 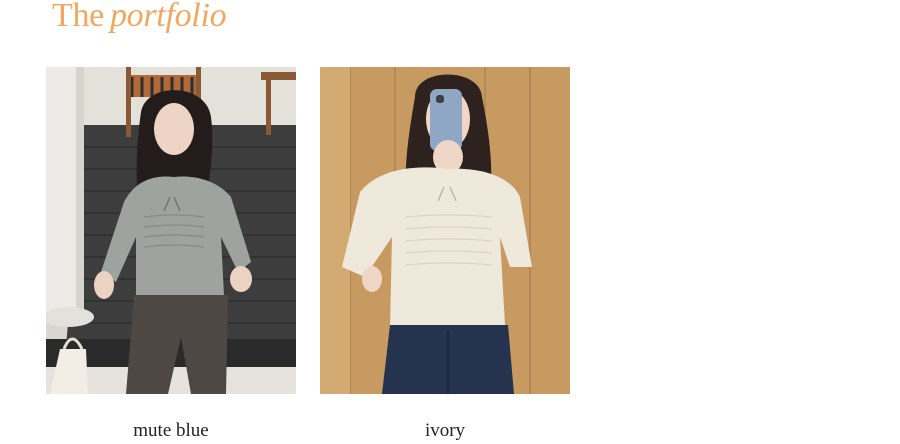 I want to click on title-word: portfolio, so click(x=168, y=17).